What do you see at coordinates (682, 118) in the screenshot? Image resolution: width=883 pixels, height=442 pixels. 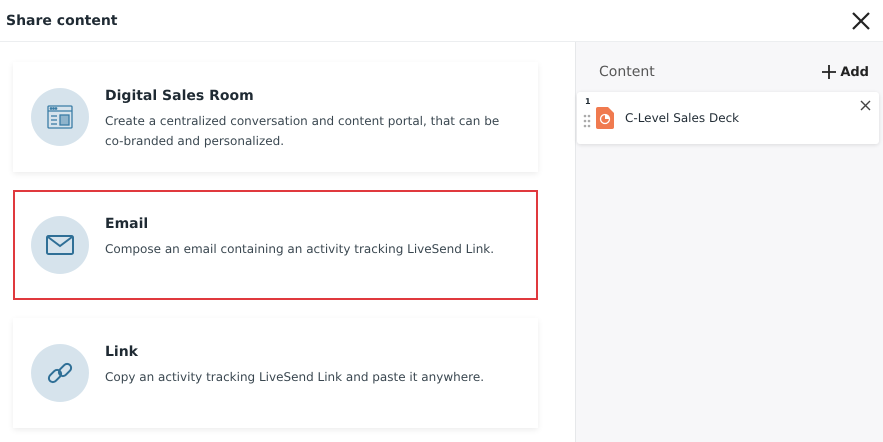 I see `item-name: C-Level Sales Deck` at bounding box center [682, 118].